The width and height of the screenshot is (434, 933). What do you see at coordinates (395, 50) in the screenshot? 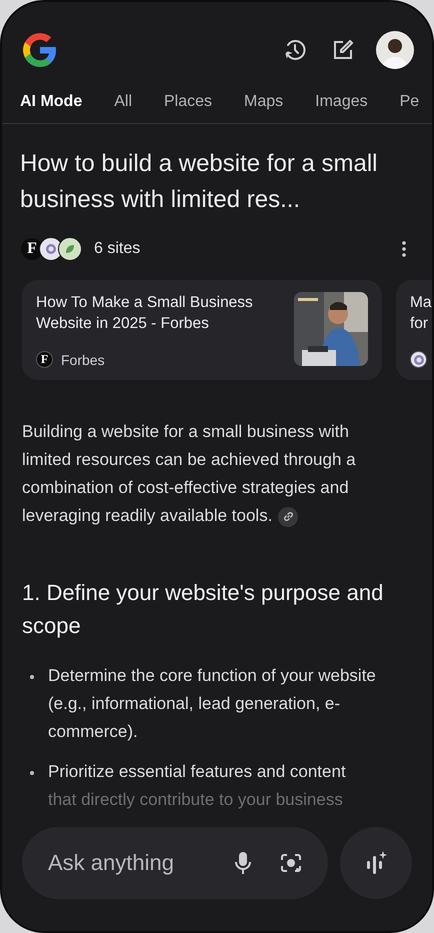
I see `avatar` at bounding box center [395, 50].